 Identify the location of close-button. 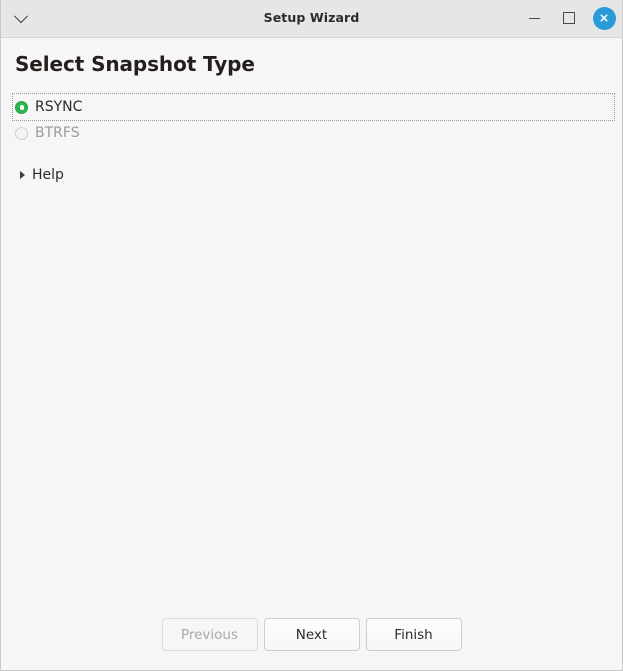
(604, 18).